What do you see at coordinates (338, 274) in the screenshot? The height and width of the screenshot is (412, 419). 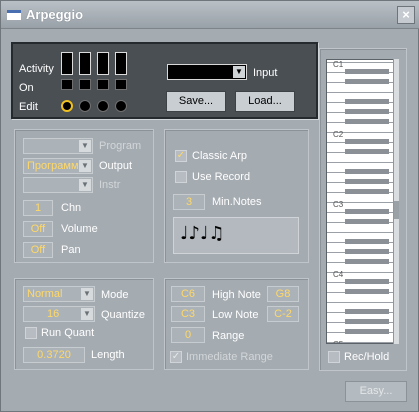 I see `octave-label: C4` at bounding box center [338, 274].